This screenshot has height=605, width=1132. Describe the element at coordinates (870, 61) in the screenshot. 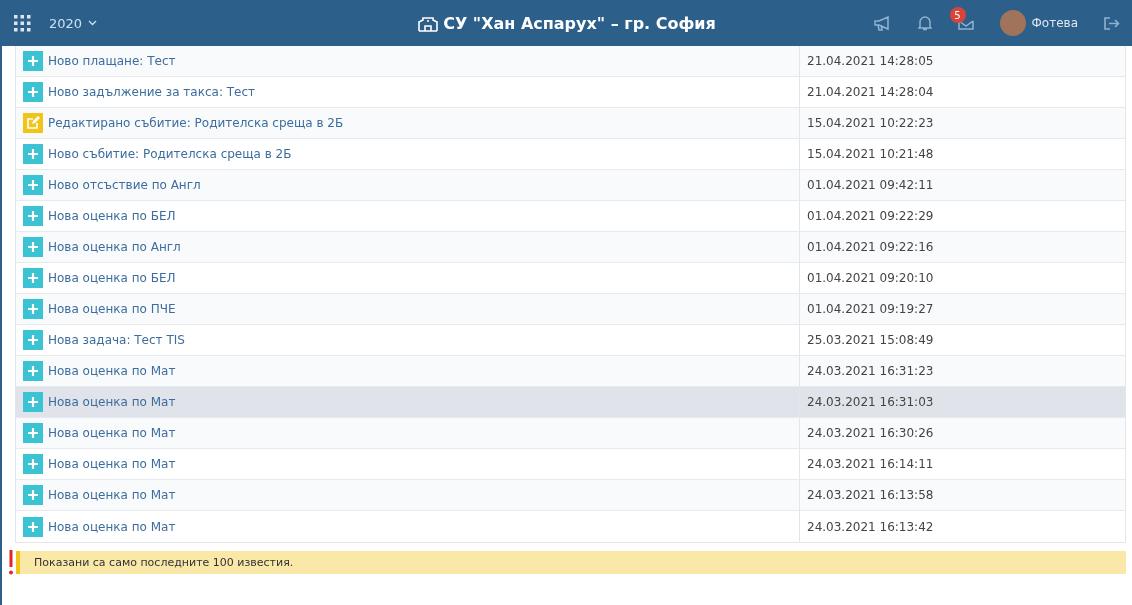

I see `notification-time: 21.04.2021 14:28:05` at that location.